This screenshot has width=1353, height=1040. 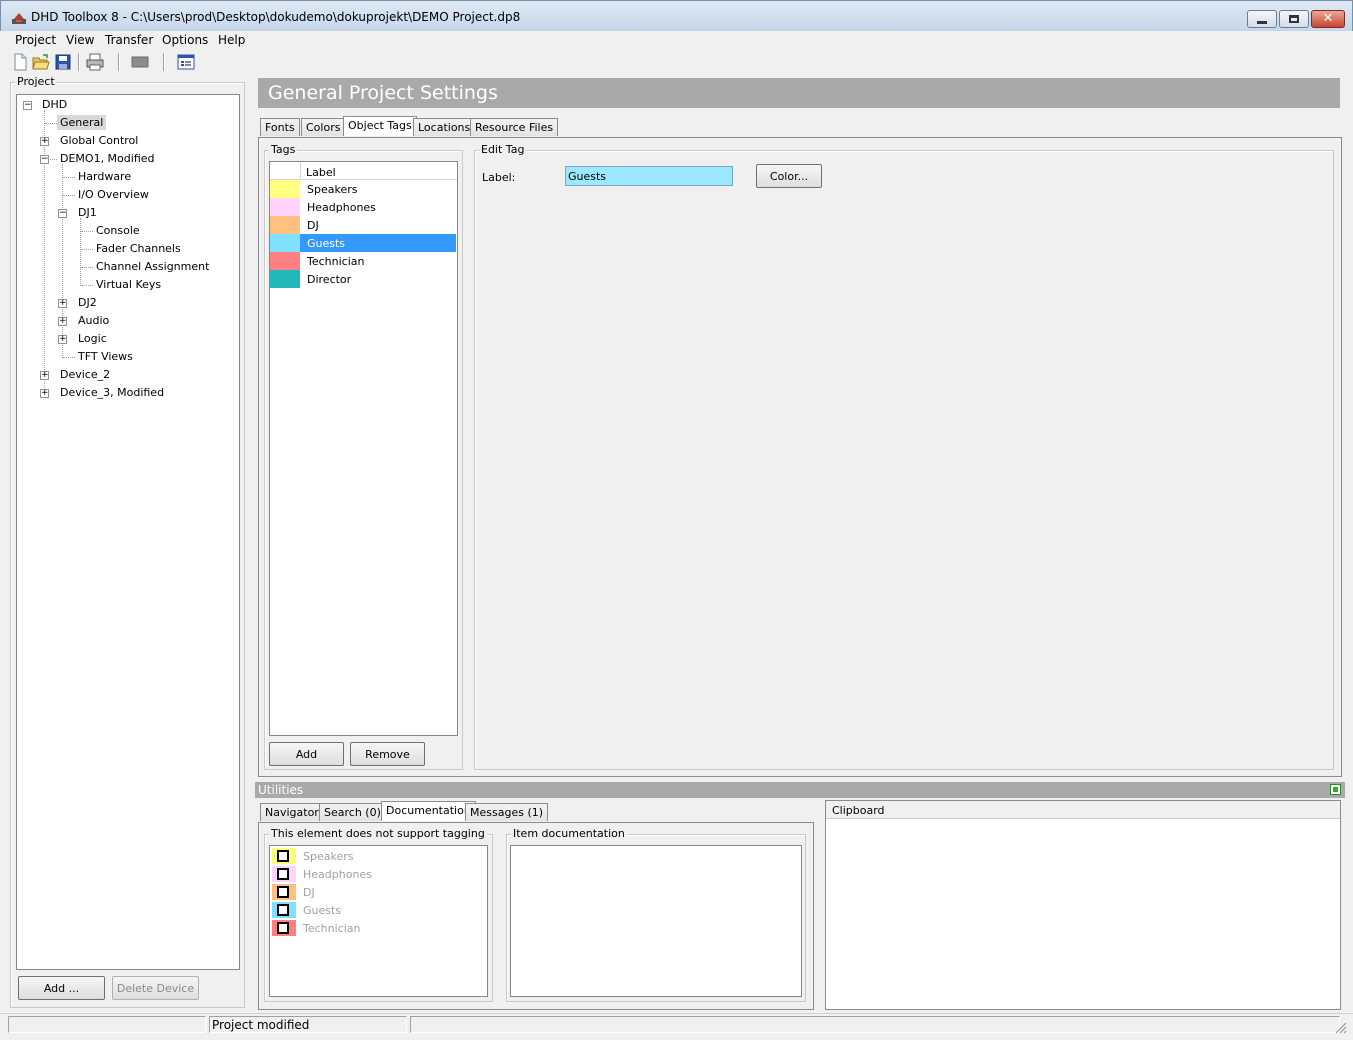 What do you see at coordinates (85, 374) in the screenshot?
I see `tree-item-device2: Device_2` at bounding box center [85, 374].